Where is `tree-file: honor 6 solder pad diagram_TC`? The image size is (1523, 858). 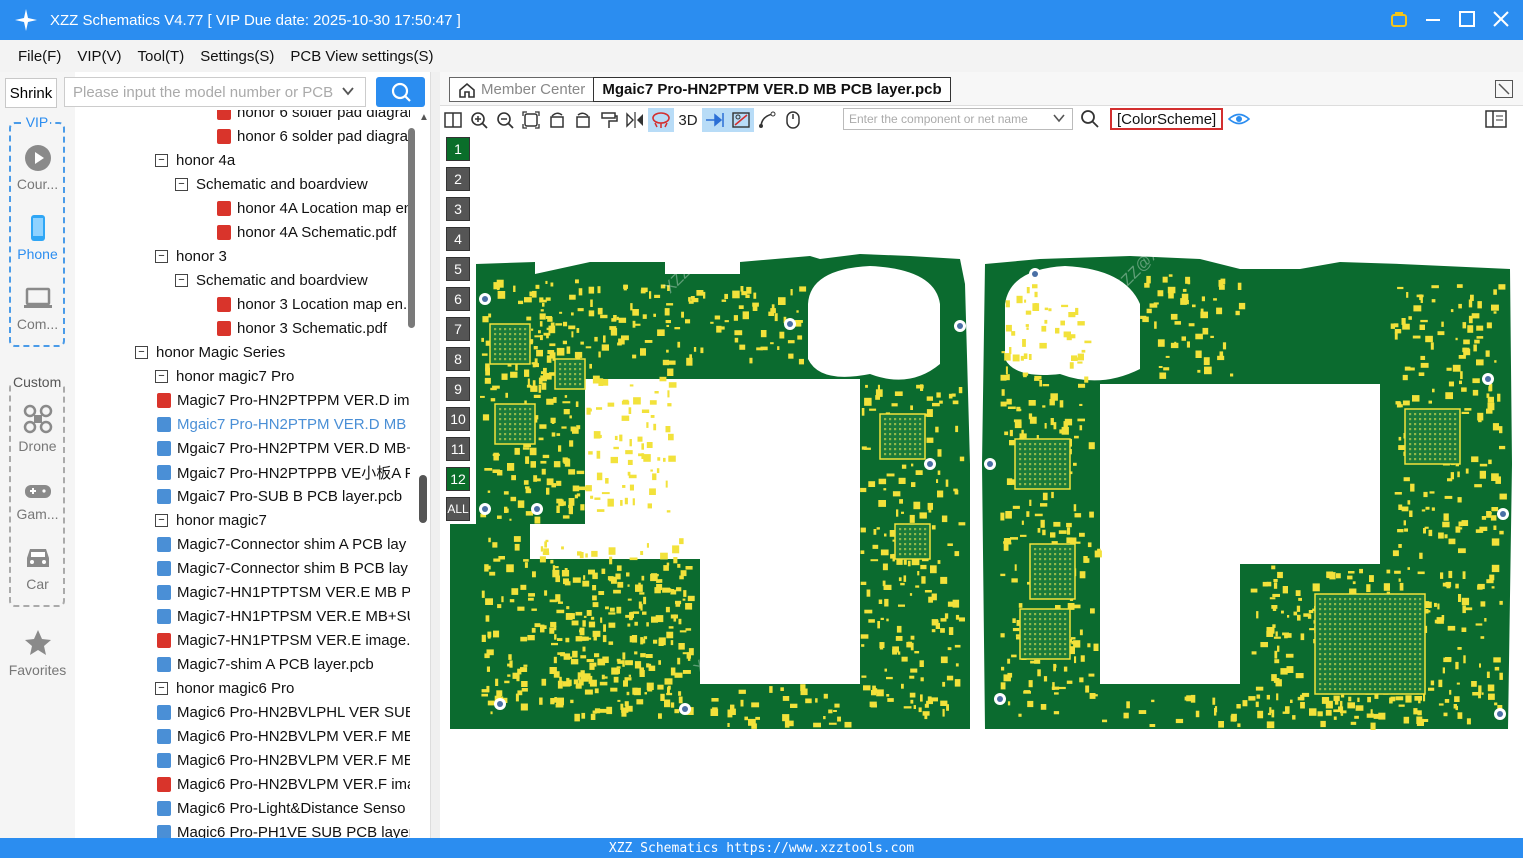 tree-file: honor 6 solder pad diagram_TC is located at coordinates (313, 136).